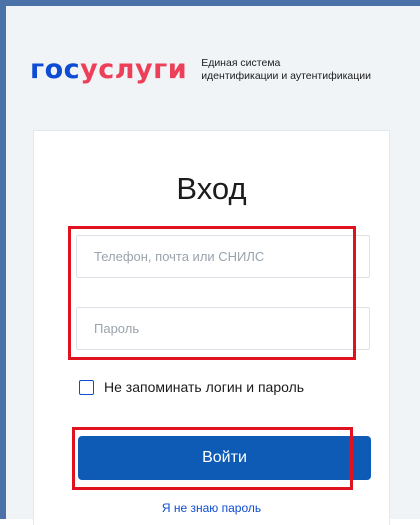  Describe the element at coordinates (223, 256) in the screenshot. I see `username-input` at that location.